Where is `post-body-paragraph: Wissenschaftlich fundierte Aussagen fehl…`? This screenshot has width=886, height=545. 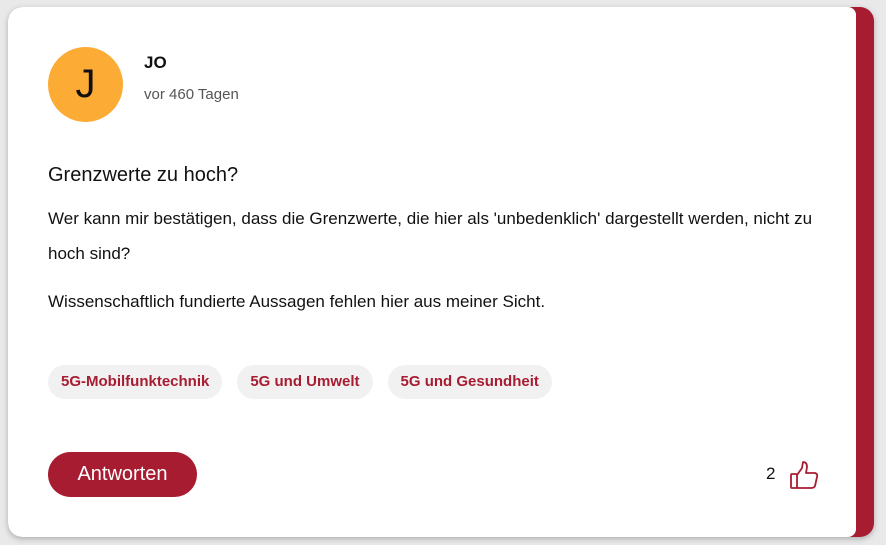 post-body-paragraph: Wissenschaftlich fundierte Aussagen fehl… is located at coordinates (297, 301).